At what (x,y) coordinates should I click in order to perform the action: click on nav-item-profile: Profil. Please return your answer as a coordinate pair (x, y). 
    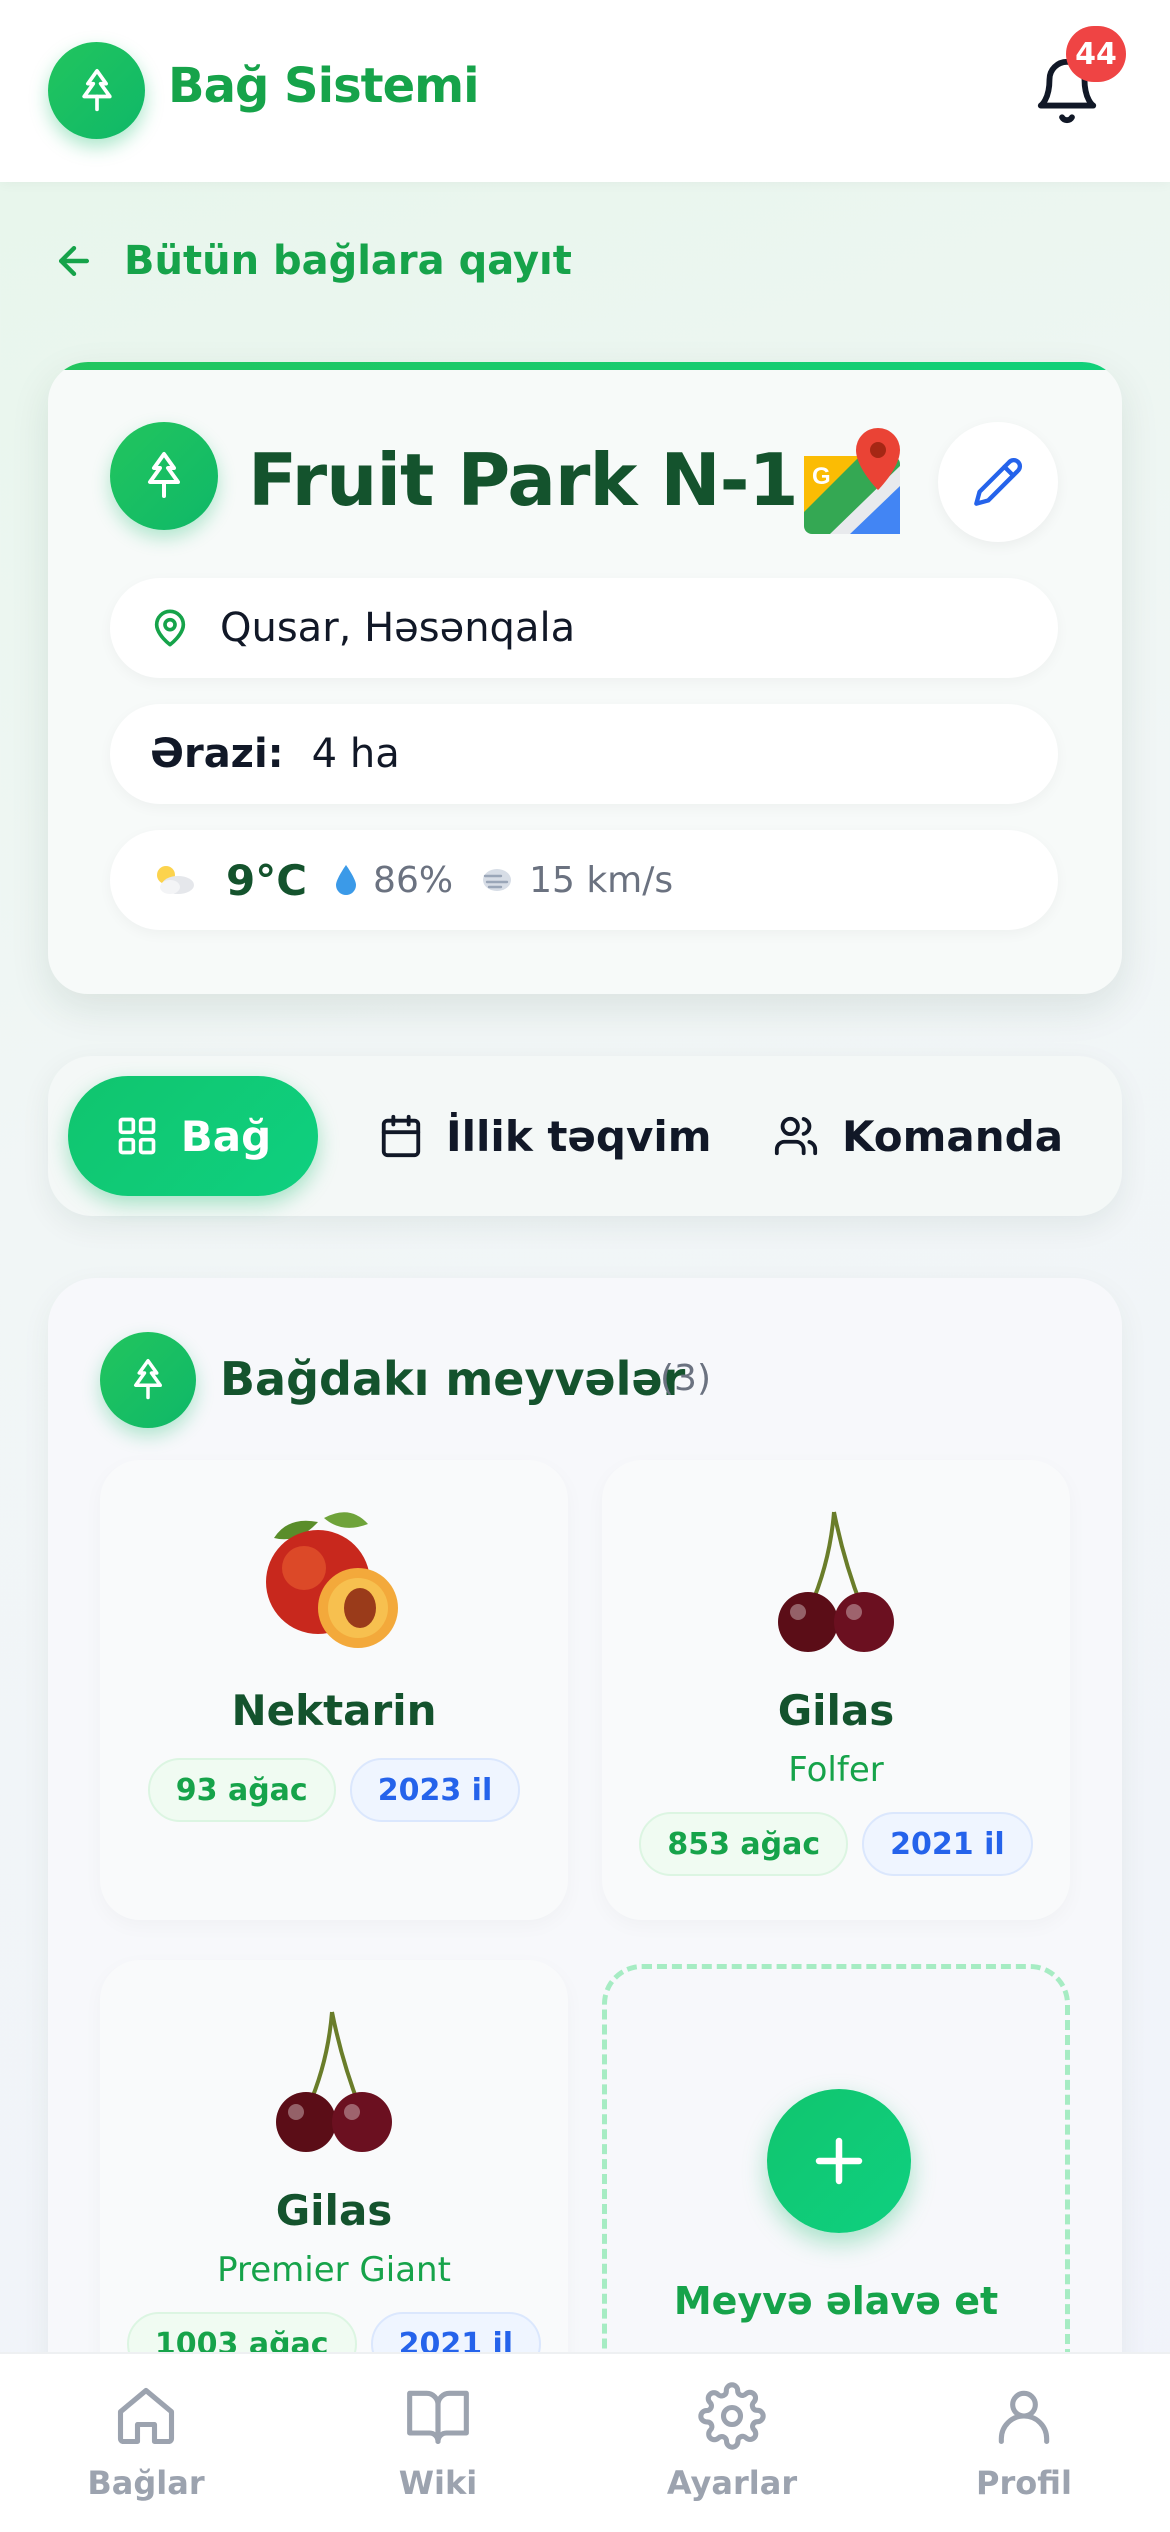
    Looking at the image, I should click on (1024, 2443).